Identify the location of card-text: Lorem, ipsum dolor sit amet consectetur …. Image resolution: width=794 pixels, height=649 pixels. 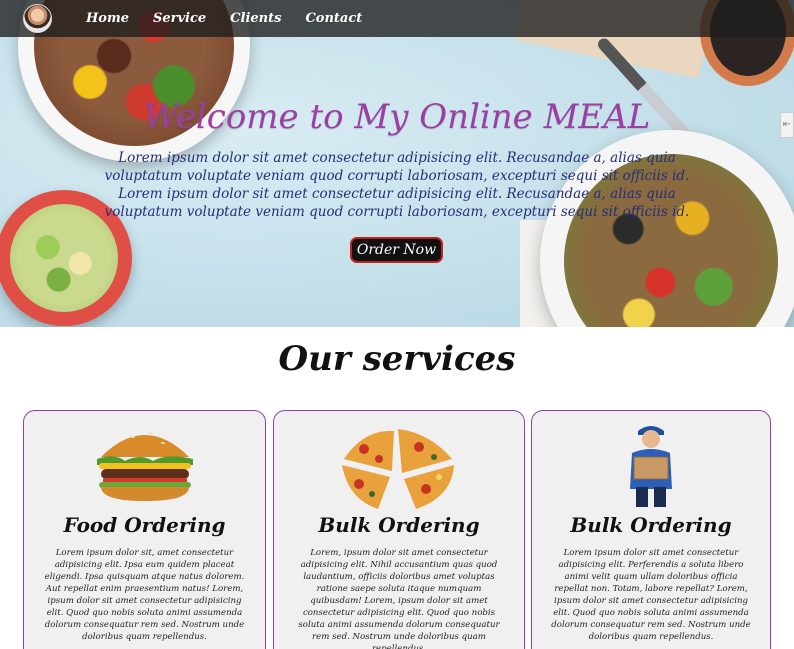
(399, 598).